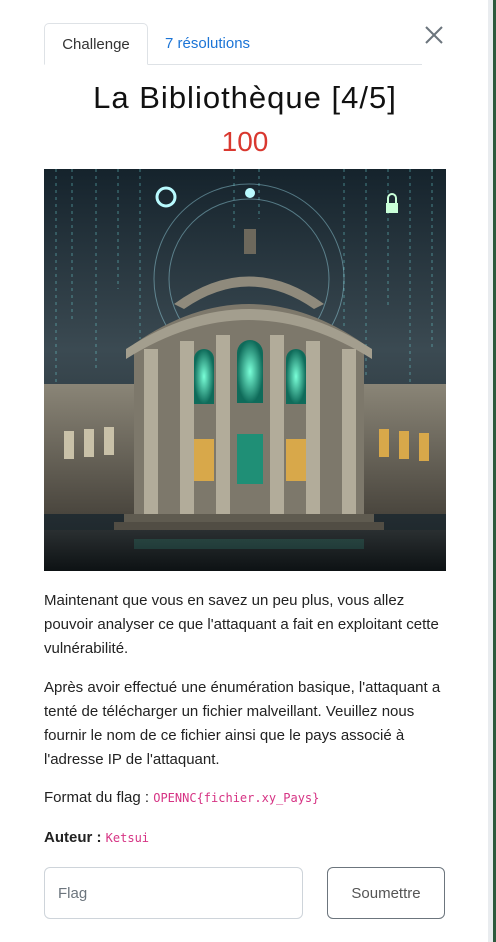 The width and height of the screenshot is (496, 942). Describe the element at coordinates (245, 141) in the screenshot. I see `challenge-points: 100` at that location.